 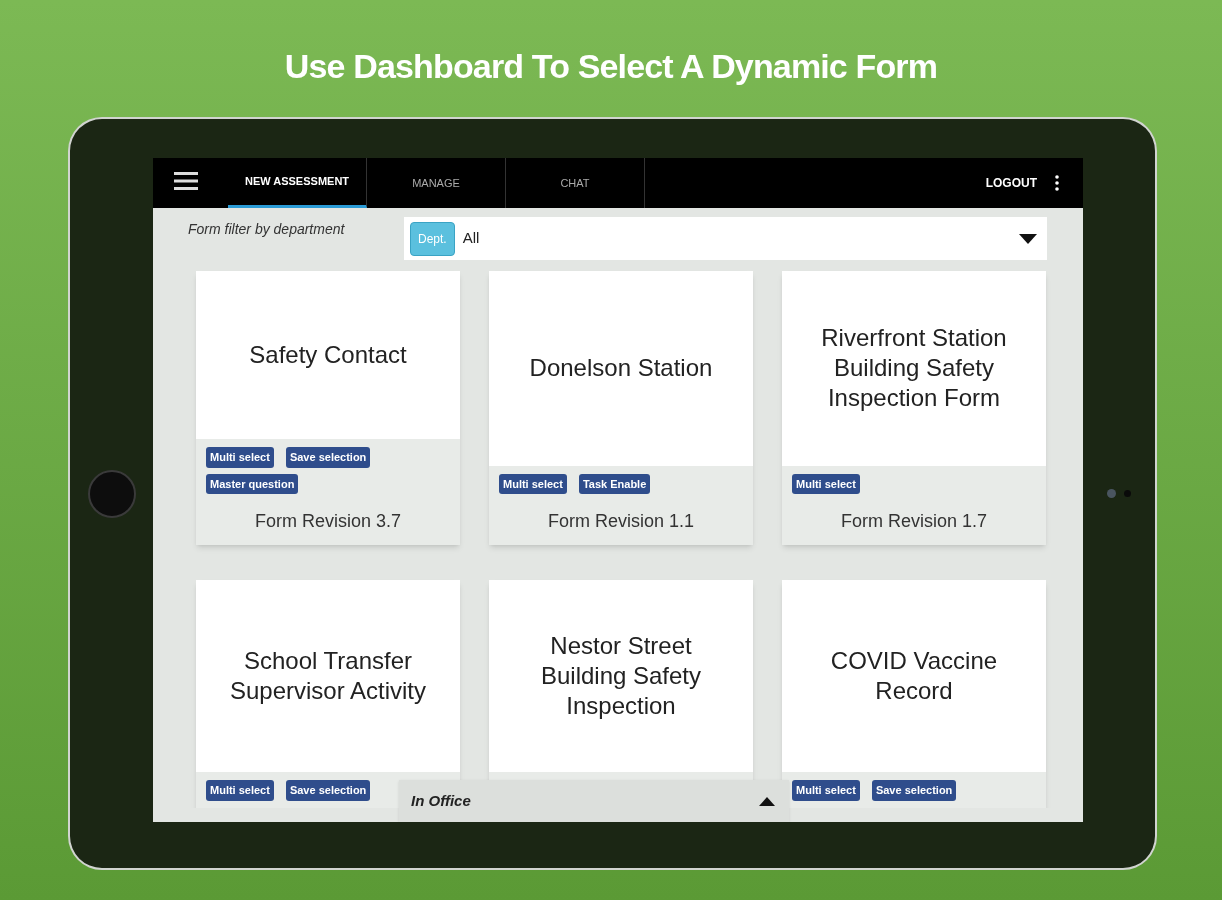 I want to click on form-title: Riverfront Station Building Safety Inspection Form, so click(x=914, y=368).